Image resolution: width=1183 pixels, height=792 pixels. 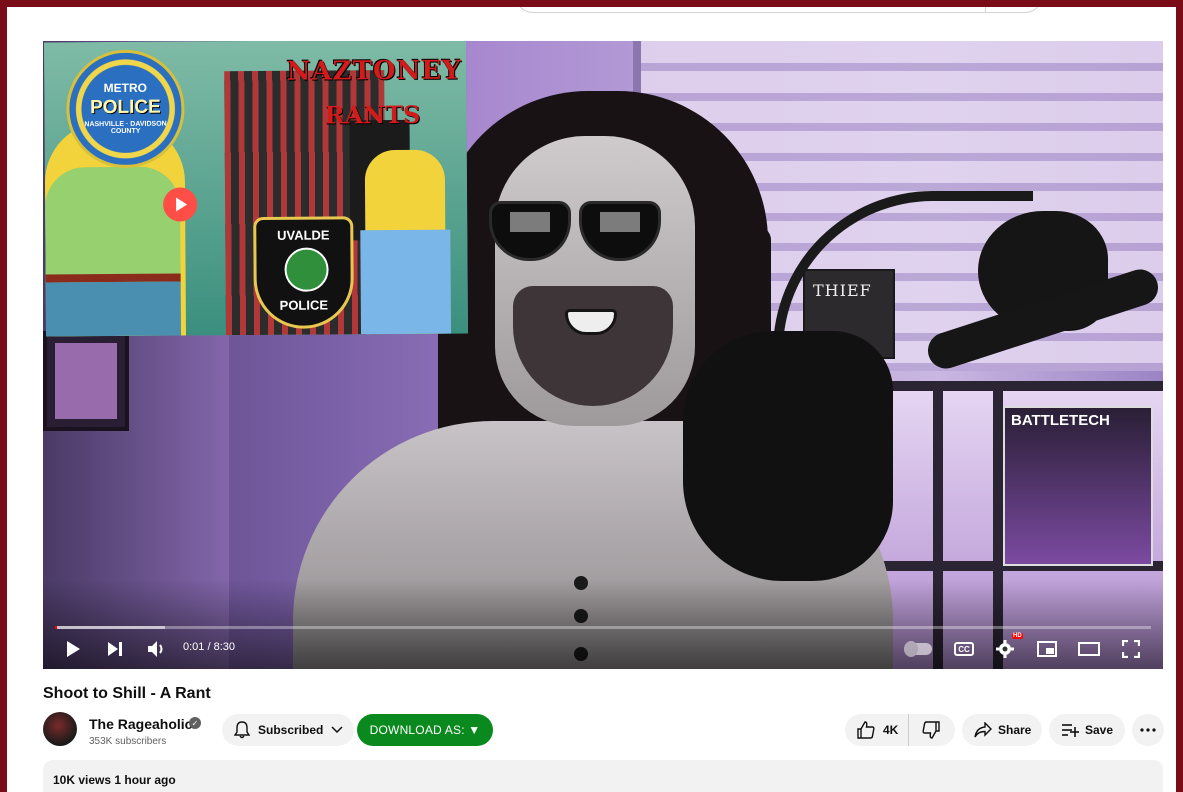 I want to click on channel-logo-subtitle: RANTS, so click(x=372, y=114).